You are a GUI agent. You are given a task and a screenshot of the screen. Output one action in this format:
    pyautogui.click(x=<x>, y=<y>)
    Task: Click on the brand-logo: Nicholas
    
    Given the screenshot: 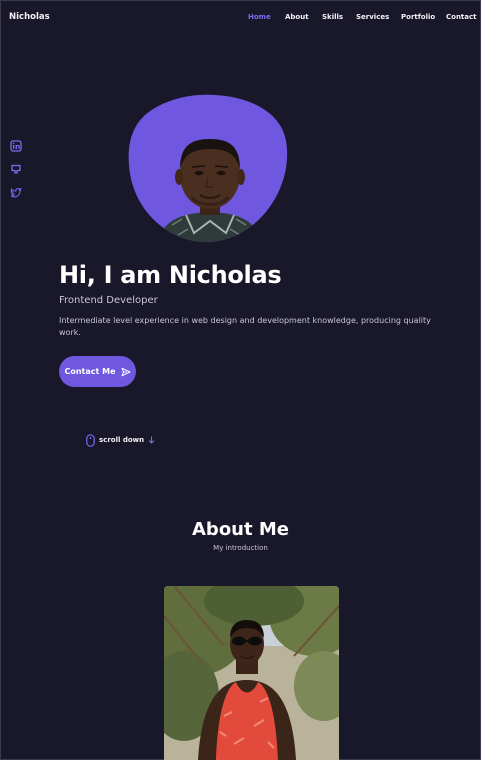 What is the action you would take?
    pyautogui.click(x=29, y=17)
    